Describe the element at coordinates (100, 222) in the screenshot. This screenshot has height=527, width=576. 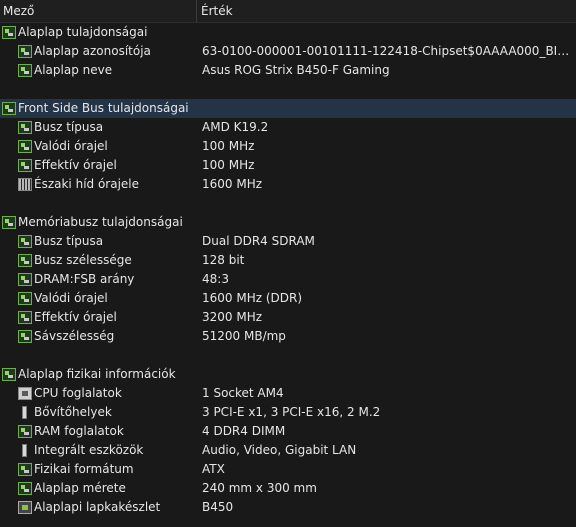
I see `group-label: Memóriabusz tulajdonságai` at that location.